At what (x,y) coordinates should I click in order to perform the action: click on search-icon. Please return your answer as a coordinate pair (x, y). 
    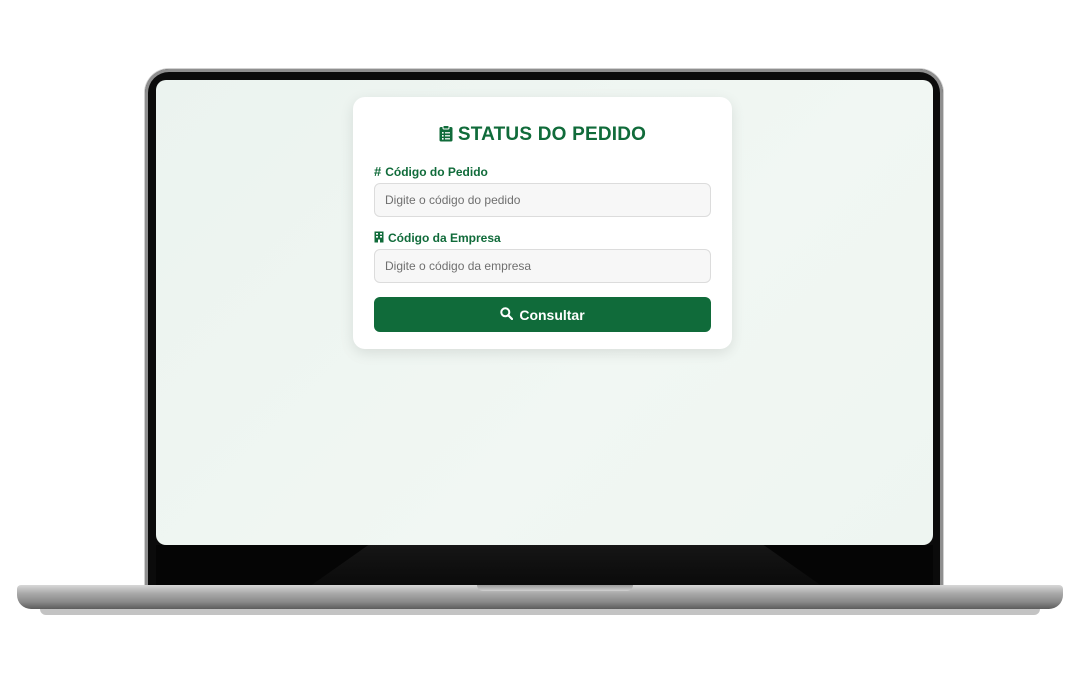
    Looking at the image, I should click on (507, 314).